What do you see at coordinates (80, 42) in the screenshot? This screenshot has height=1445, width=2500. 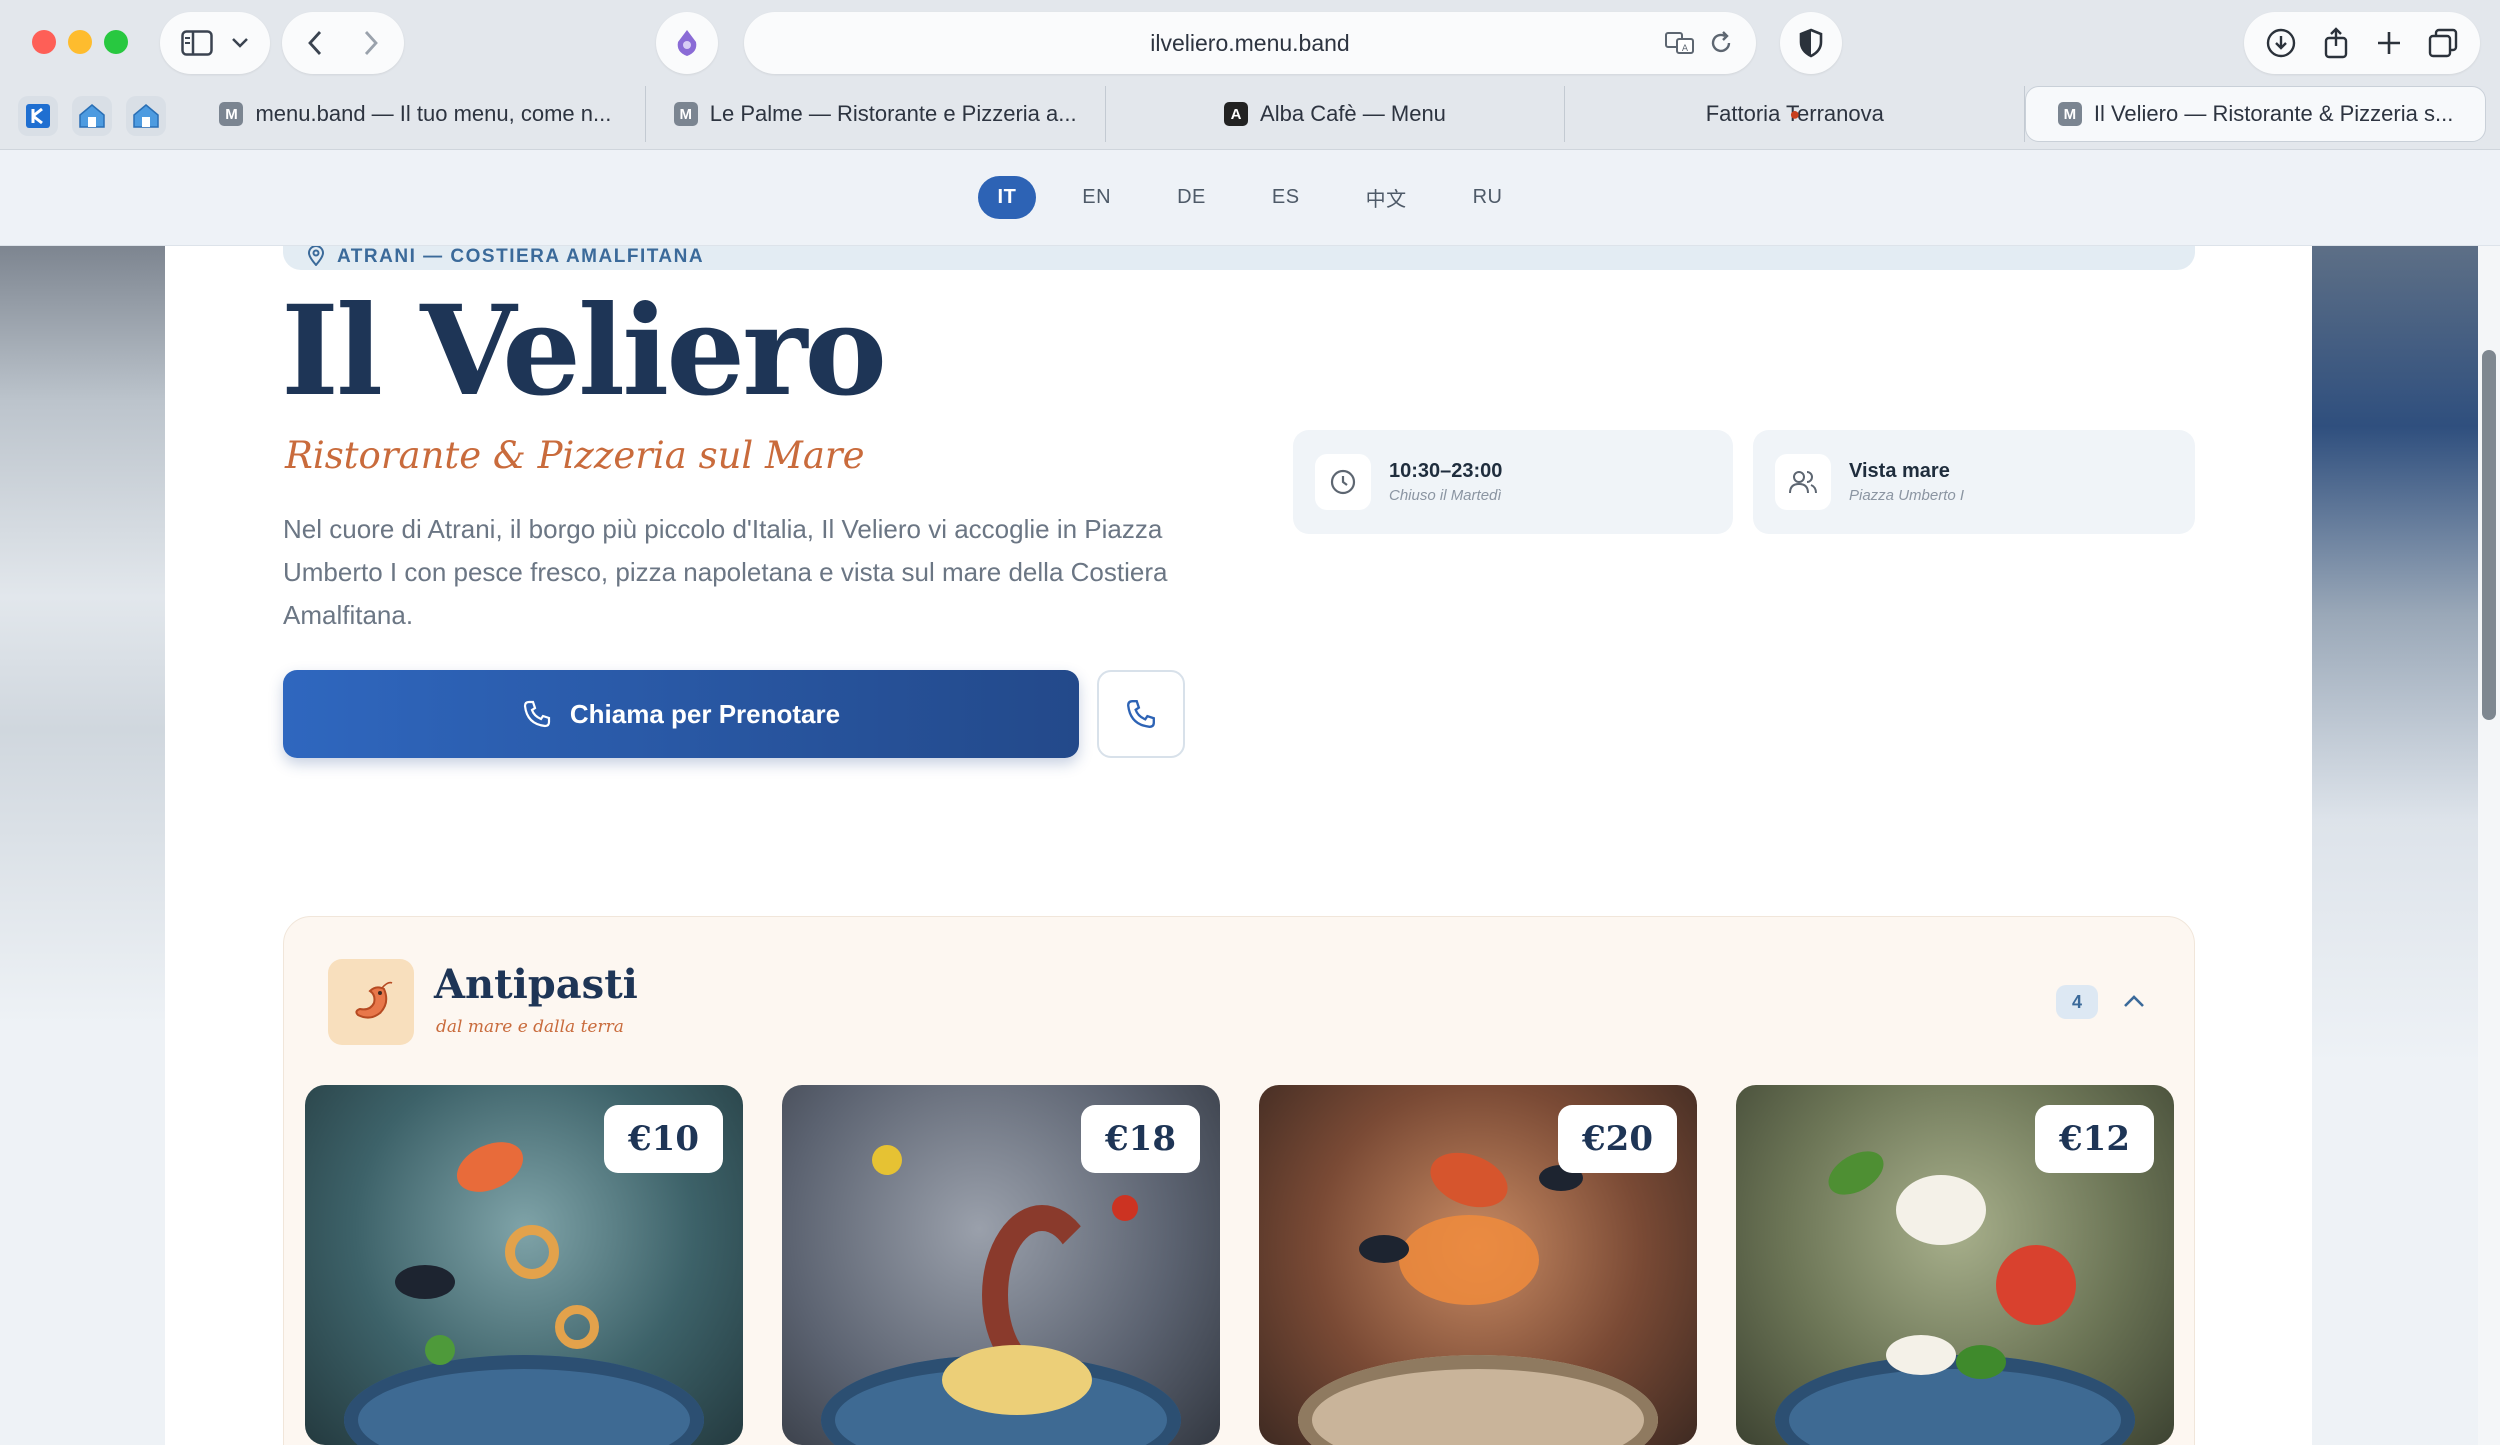 I see `minimize-window-button` at bounding box center [80, 42].